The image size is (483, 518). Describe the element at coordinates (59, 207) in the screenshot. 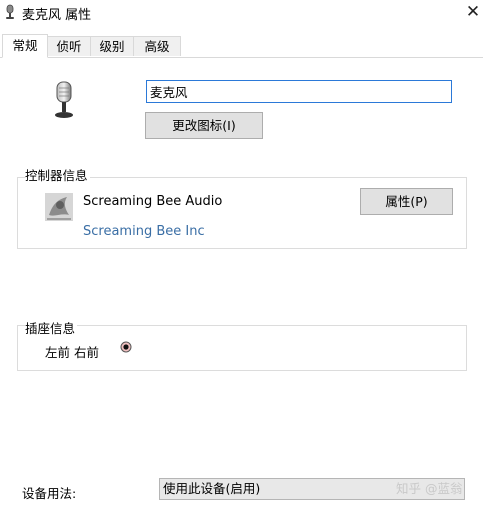

I see `controller-image-icon` at that location.